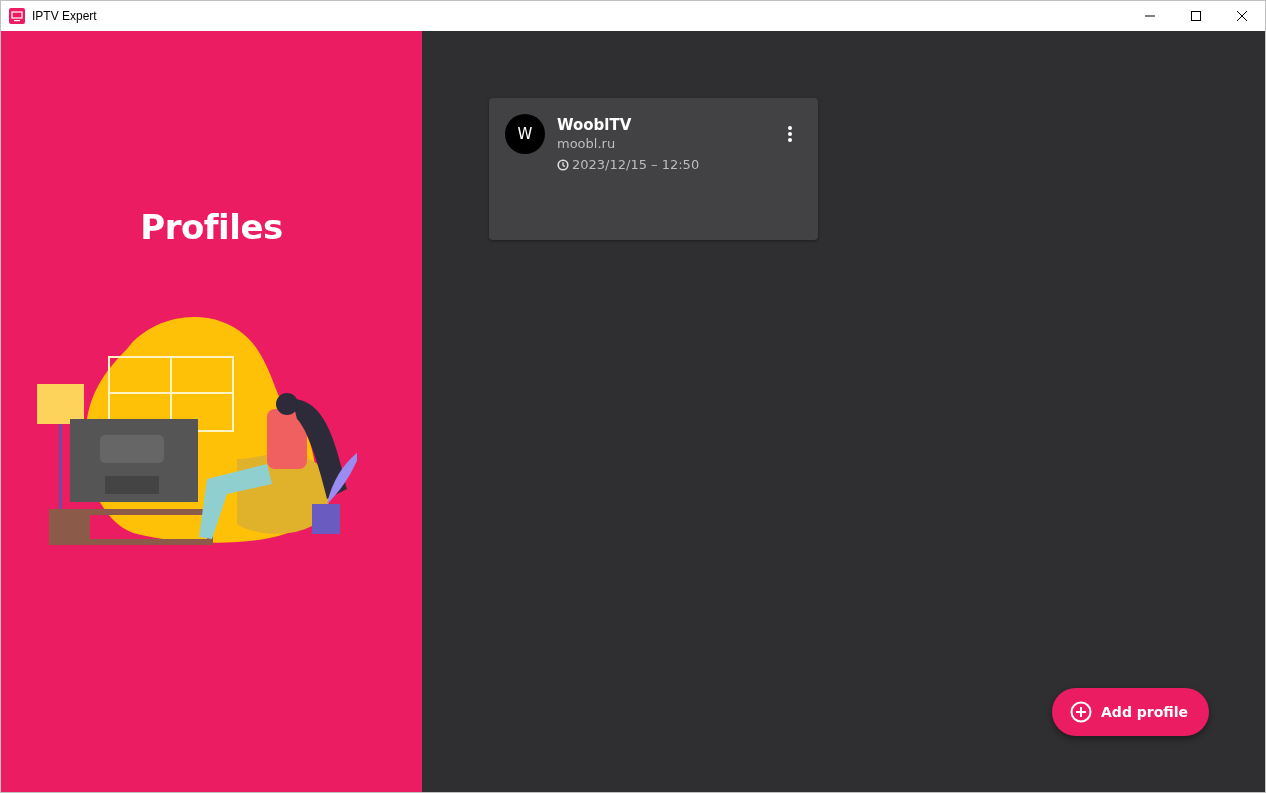  What do you see at coordinates (790, 134) in the screenshot?
I see `more-vertical-icon` at bounding box center [790, 134].